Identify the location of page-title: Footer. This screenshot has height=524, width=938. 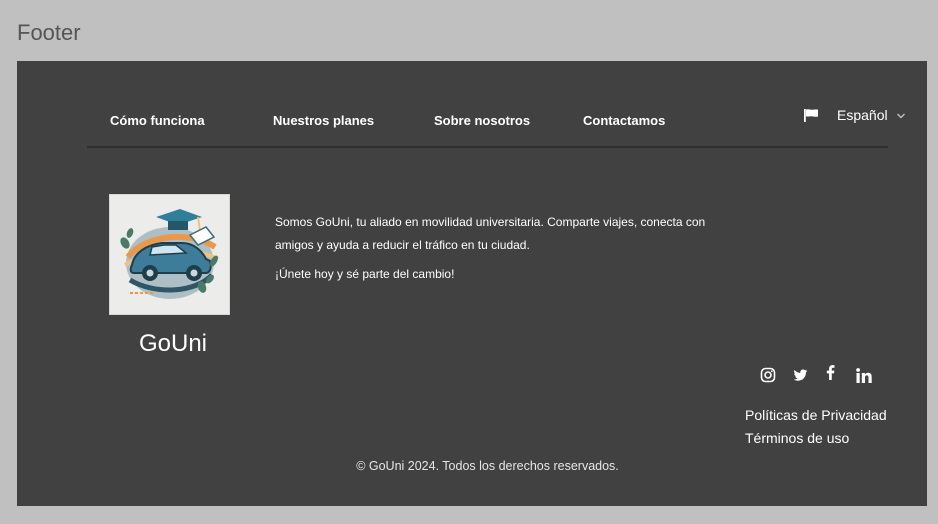
(49, 32).